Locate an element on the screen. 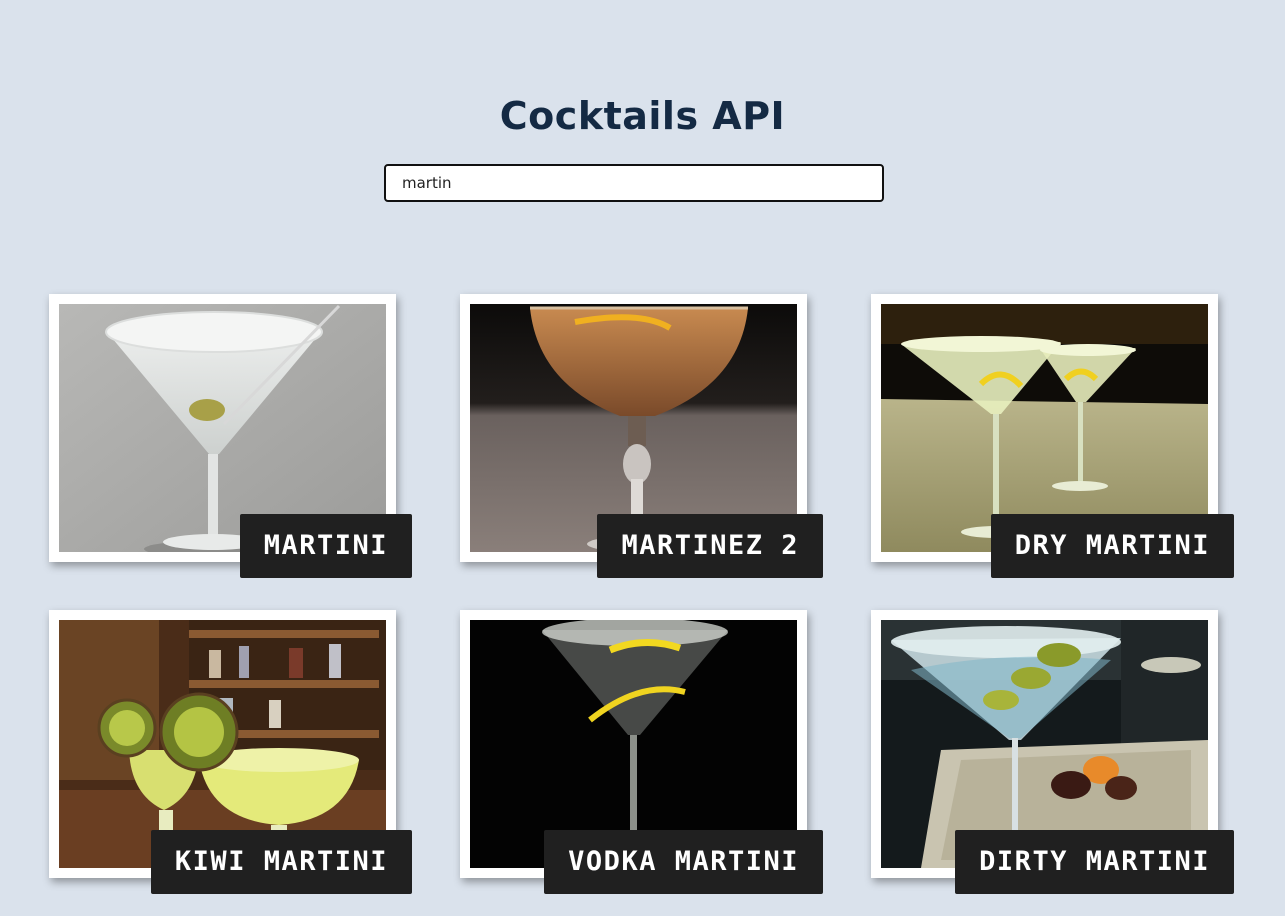  cocktail-name: MARTINI is located at coordinates (325, 546).